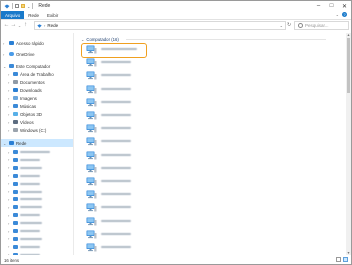  Describe the element at coordinates (344, 6) in the screenshot. I see `close-button: ✕` at that location.